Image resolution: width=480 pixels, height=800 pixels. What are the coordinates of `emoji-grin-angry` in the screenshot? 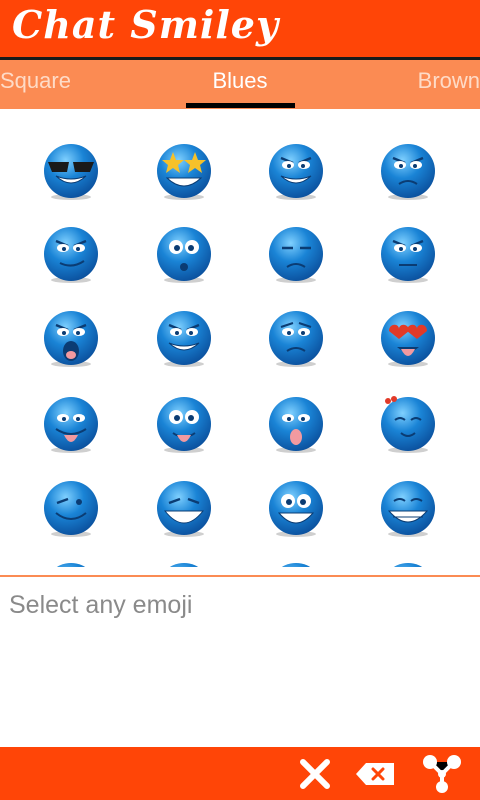 It's located at (184, 338).